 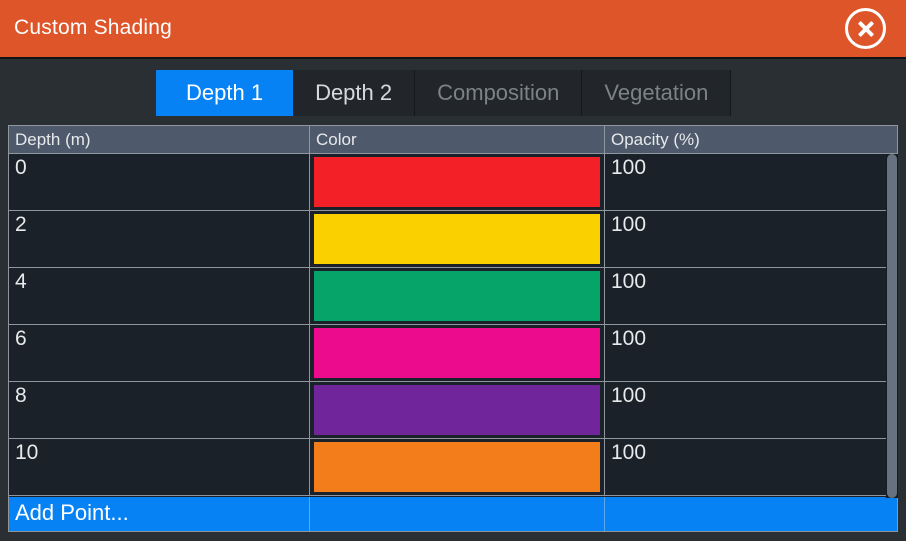 I want to click on column-header-opacity-label: Opacity (%), so click(x=655, y=139).